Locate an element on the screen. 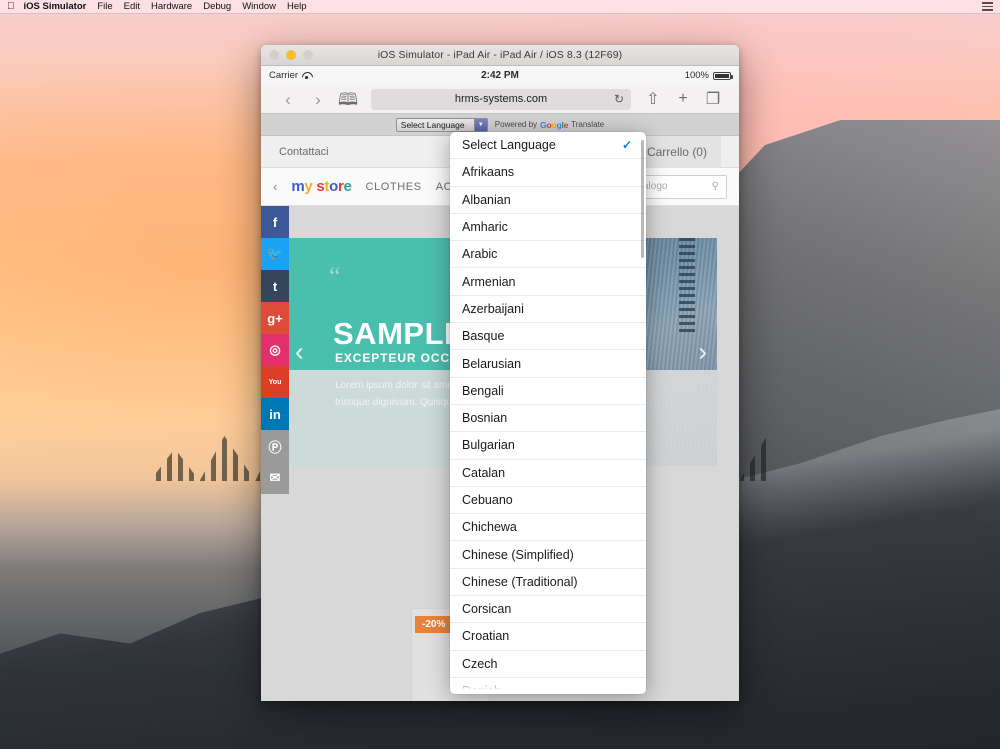  menu-item-file: File is located at coordinates (104, 6).